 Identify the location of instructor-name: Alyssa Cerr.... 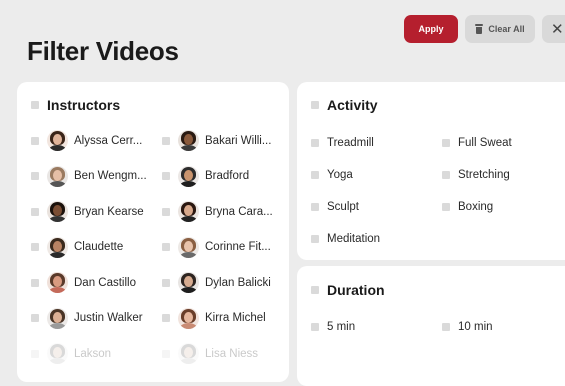
(108, 140).